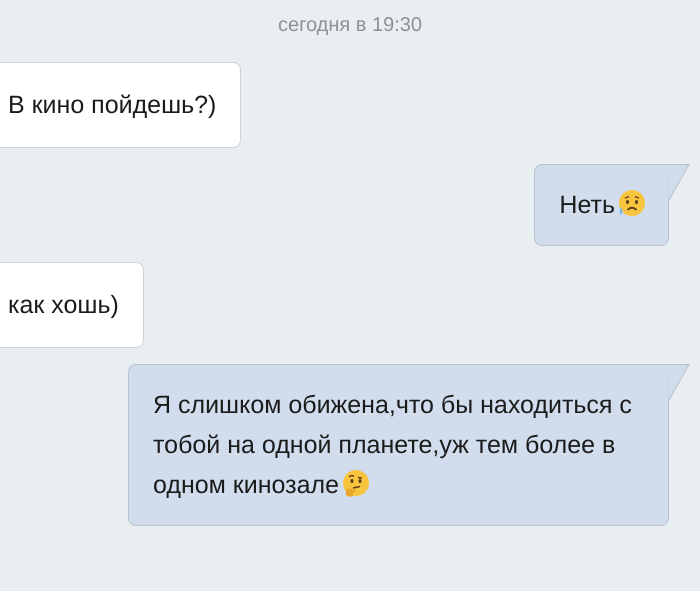 The image size is (700, 591). I want to click on received-message-bubble: В кино пойдешь?), so click(121, 105).